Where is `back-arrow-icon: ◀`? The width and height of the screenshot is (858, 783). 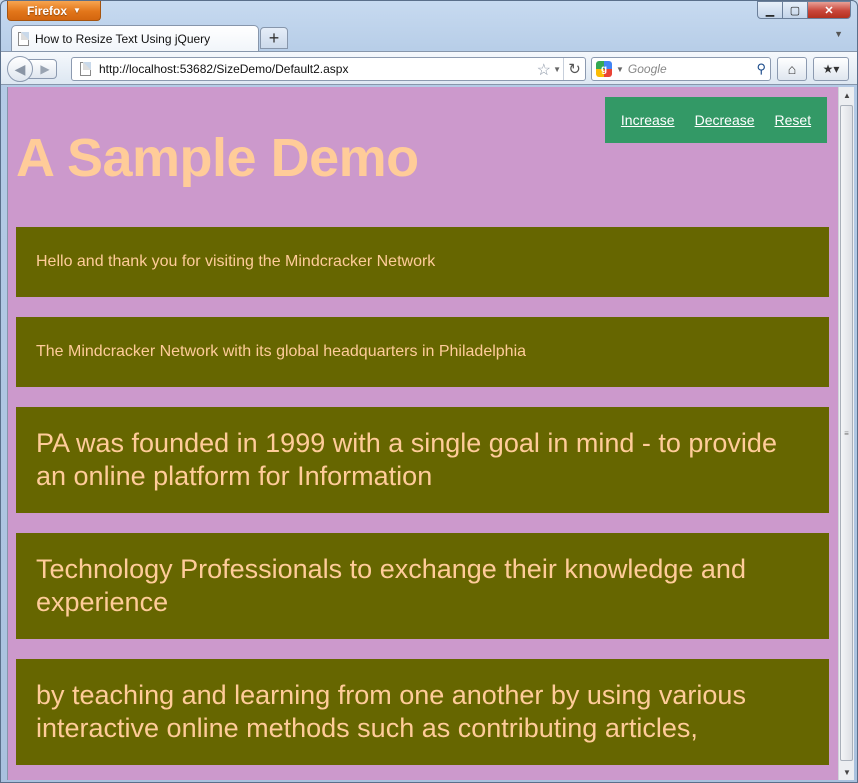
back-arrow-icon: ◀ is located at coordinates (20, 69).